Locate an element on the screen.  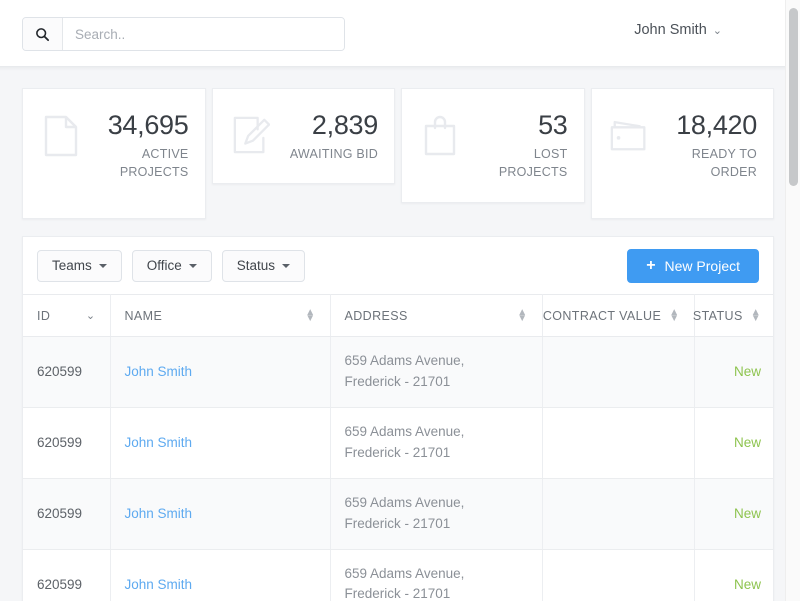
stat-value: 34,695 is located at coordinates (148, 125).